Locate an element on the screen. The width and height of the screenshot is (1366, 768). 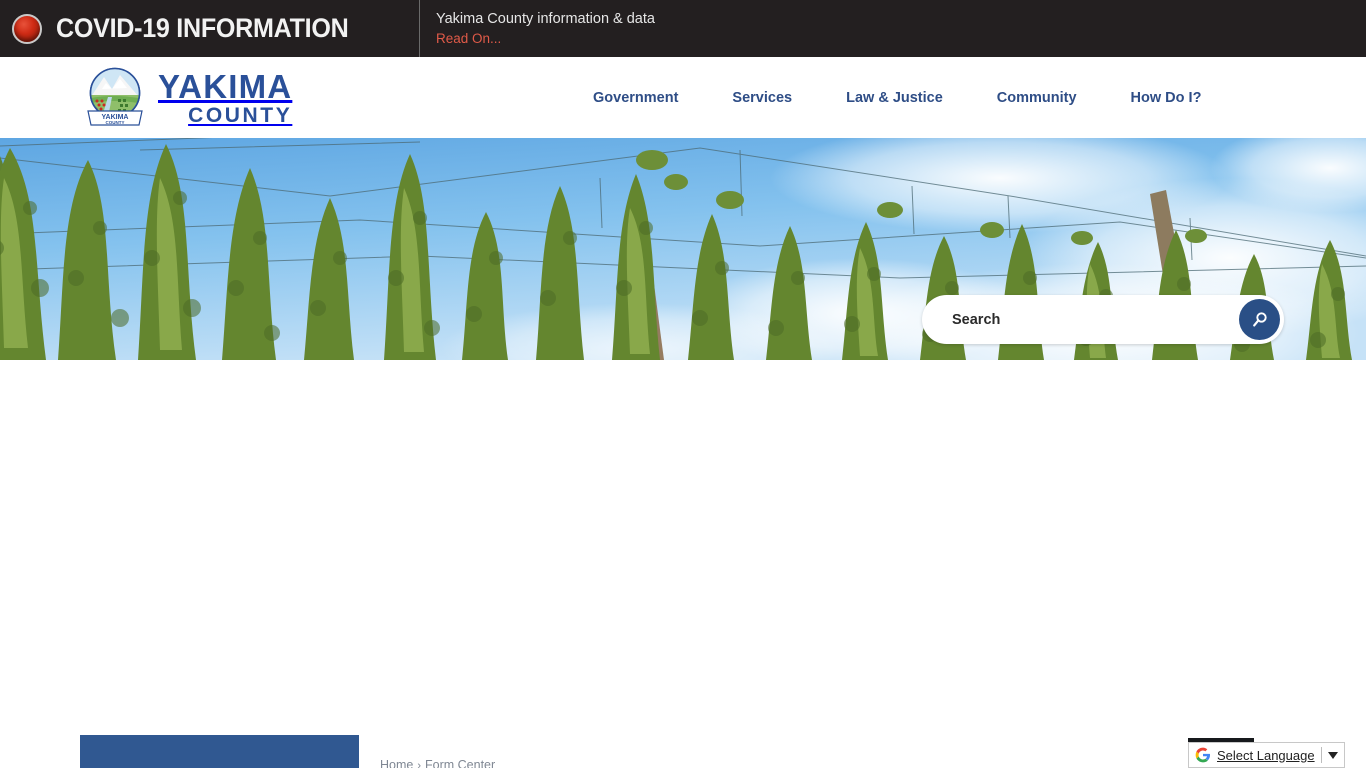
google-translate-widget: Select Language is located at coordinates (1266, 755).